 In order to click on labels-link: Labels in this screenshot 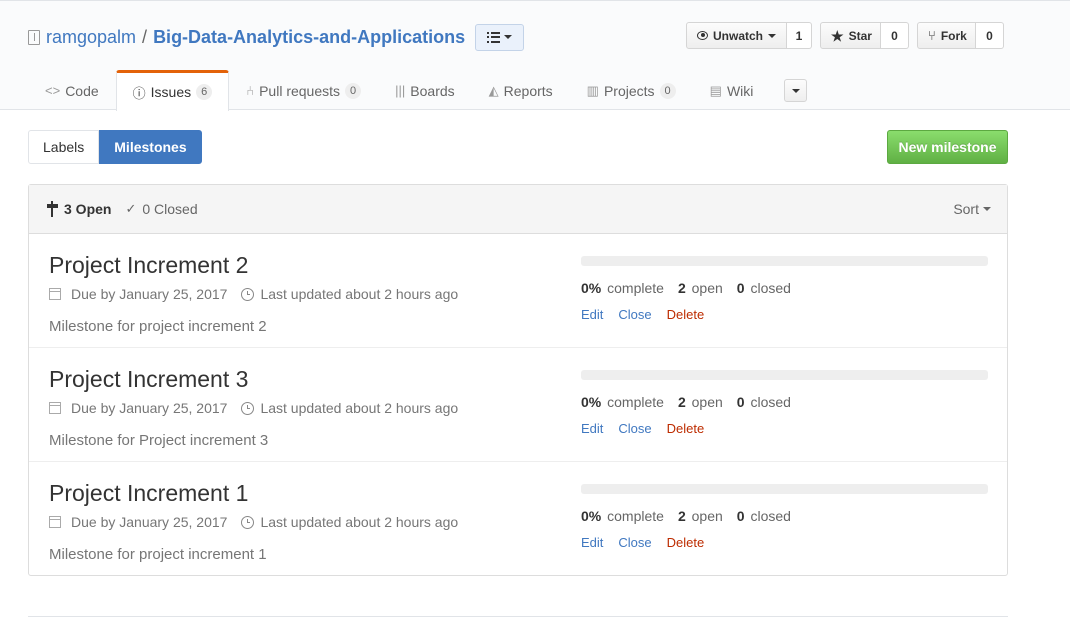, I will do `click(64, 147)`.